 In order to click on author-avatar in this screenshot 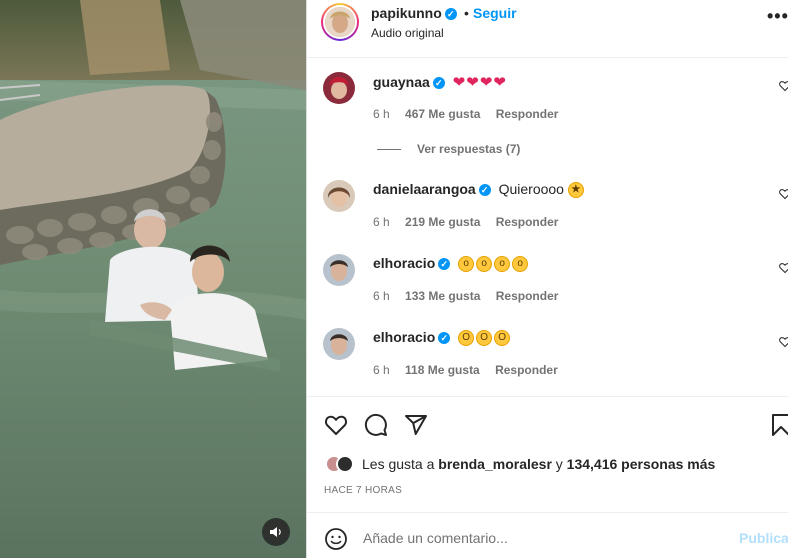, I will do `click(340, 22)`.